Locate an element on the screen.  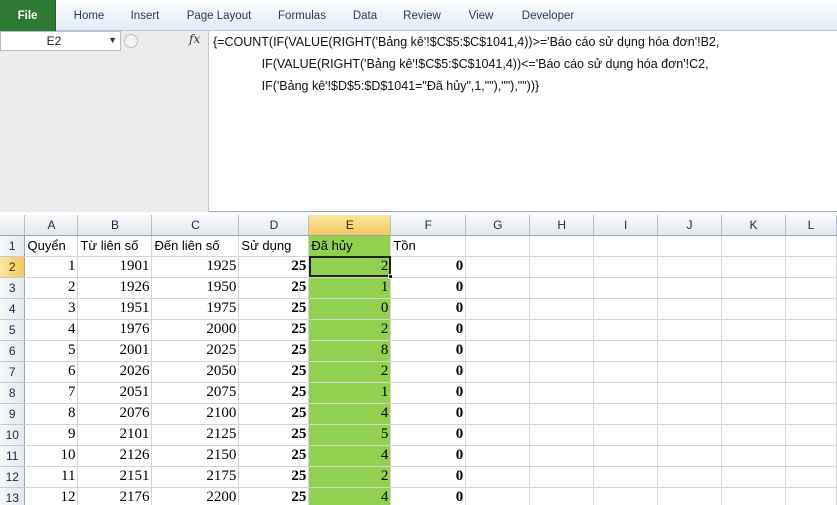
fill-handle is located at coordinates (390, 276).